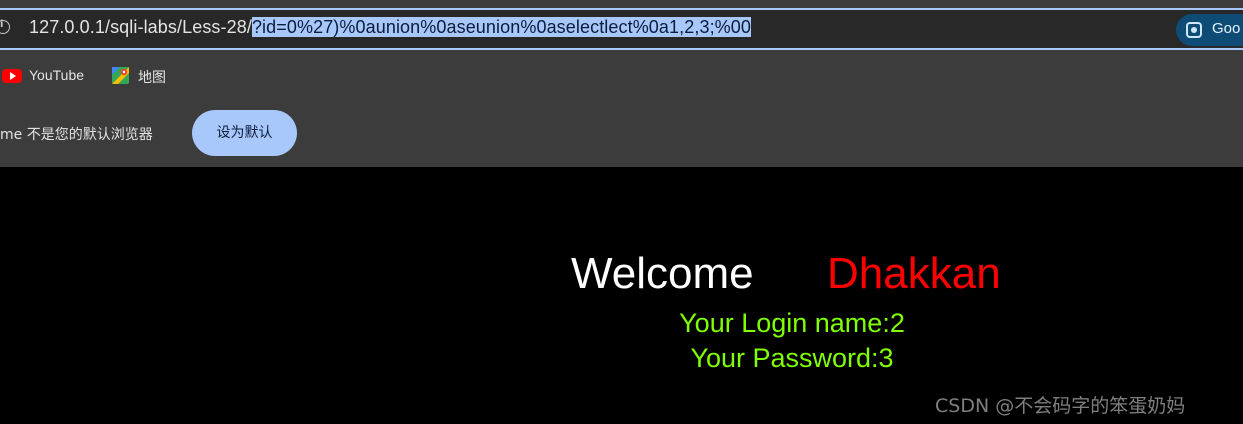 The image size is (1243, 424). I want to click on url-prefix: 127.0.0.1/sqli-labs/Less-28/, so click(140, 27).